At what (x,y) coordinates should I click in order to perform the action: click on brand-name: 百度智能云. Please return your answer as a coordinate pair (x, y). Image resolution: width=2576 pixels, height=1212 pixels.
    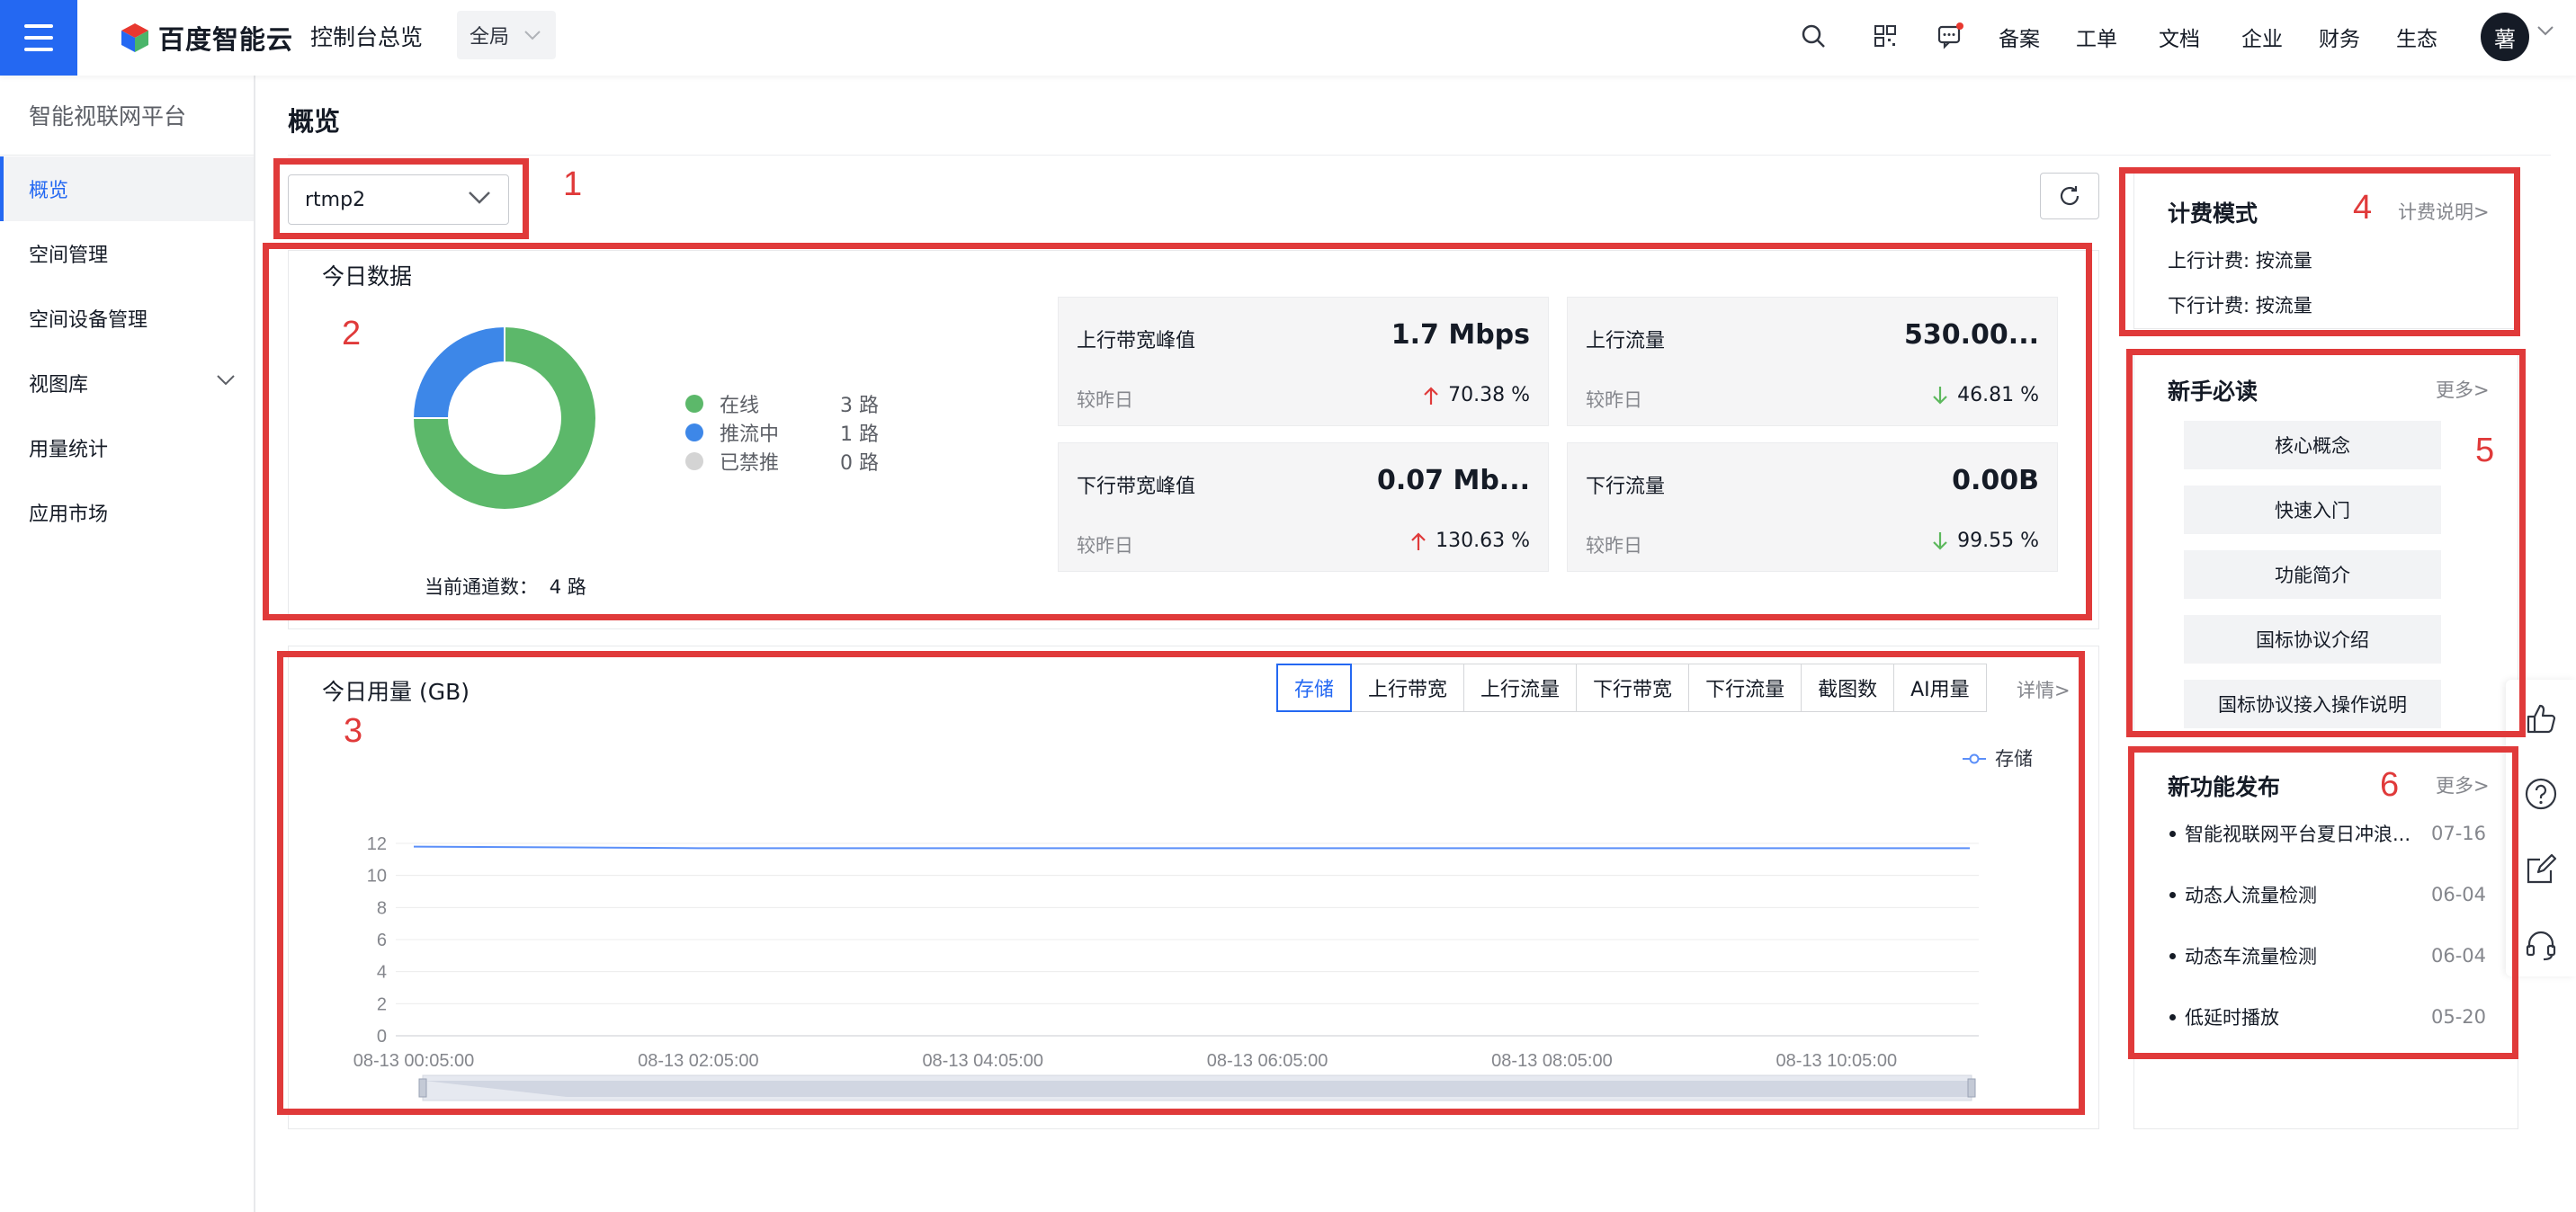
    Looking at the image, I should click on (226, 39).